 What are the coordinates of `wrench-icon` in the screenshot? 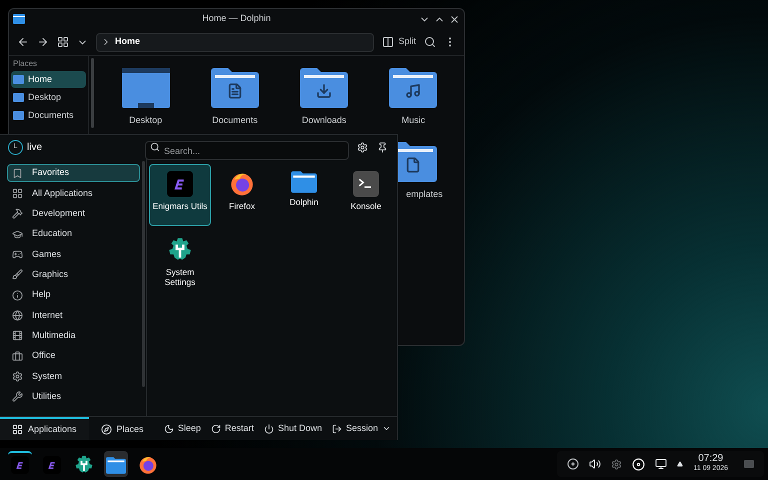 It's located at (17, 396).